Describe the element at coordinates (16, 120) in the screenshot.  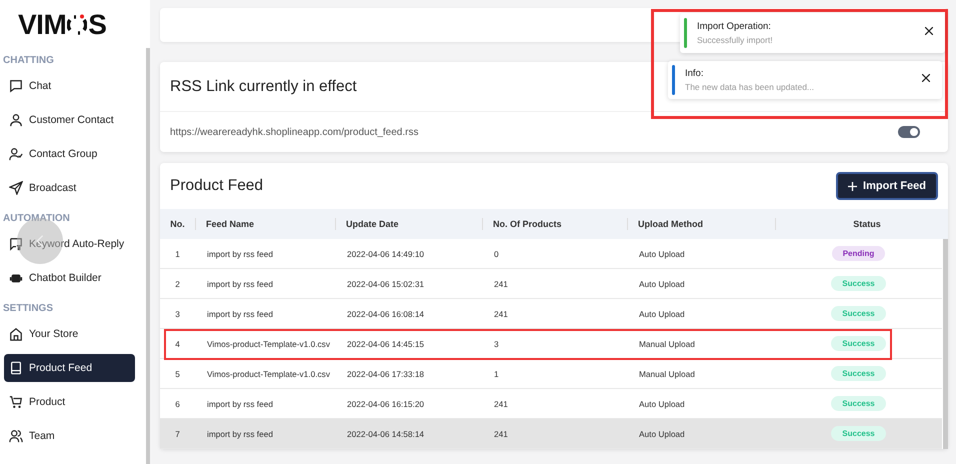
I see `person-icon` at that location.